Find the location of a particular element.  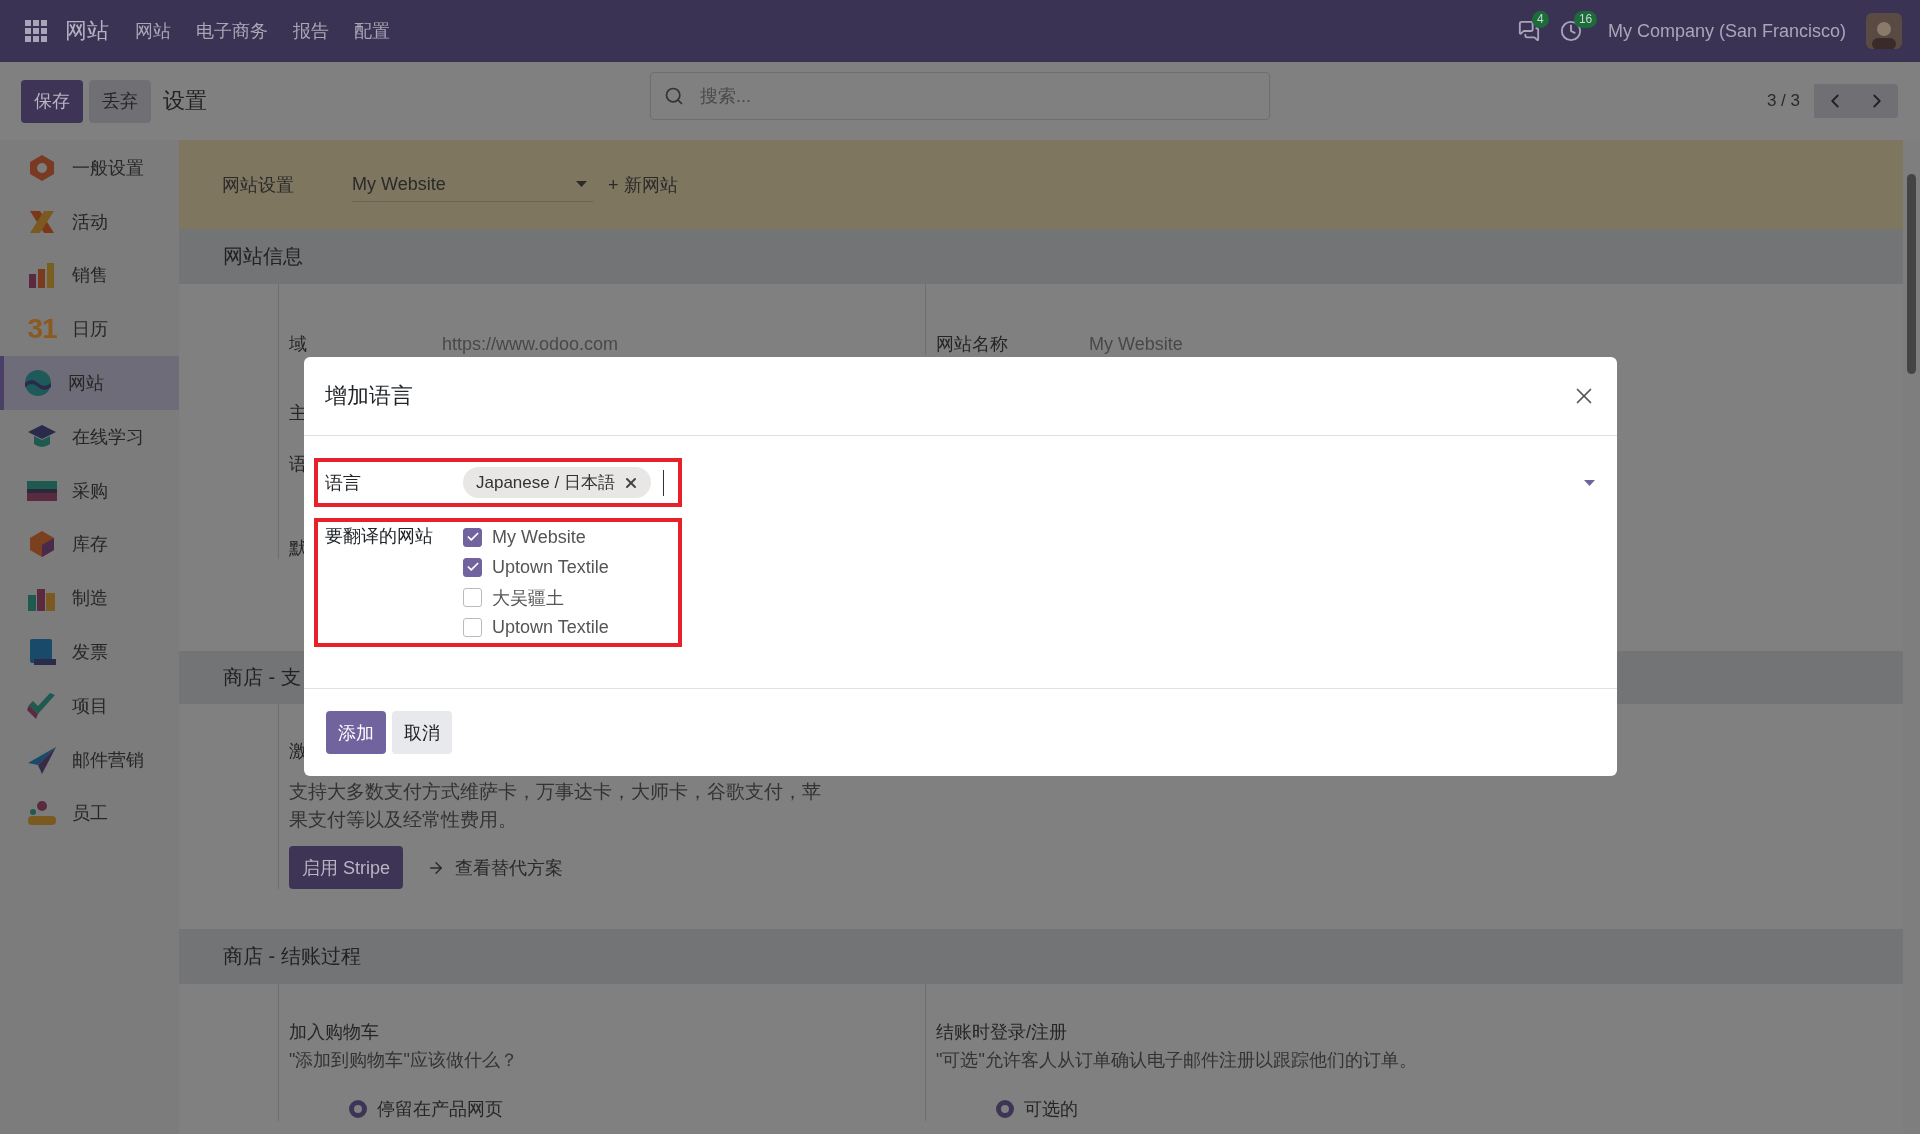

sidebar-label: 采购 is located at coordinates (90, 491).